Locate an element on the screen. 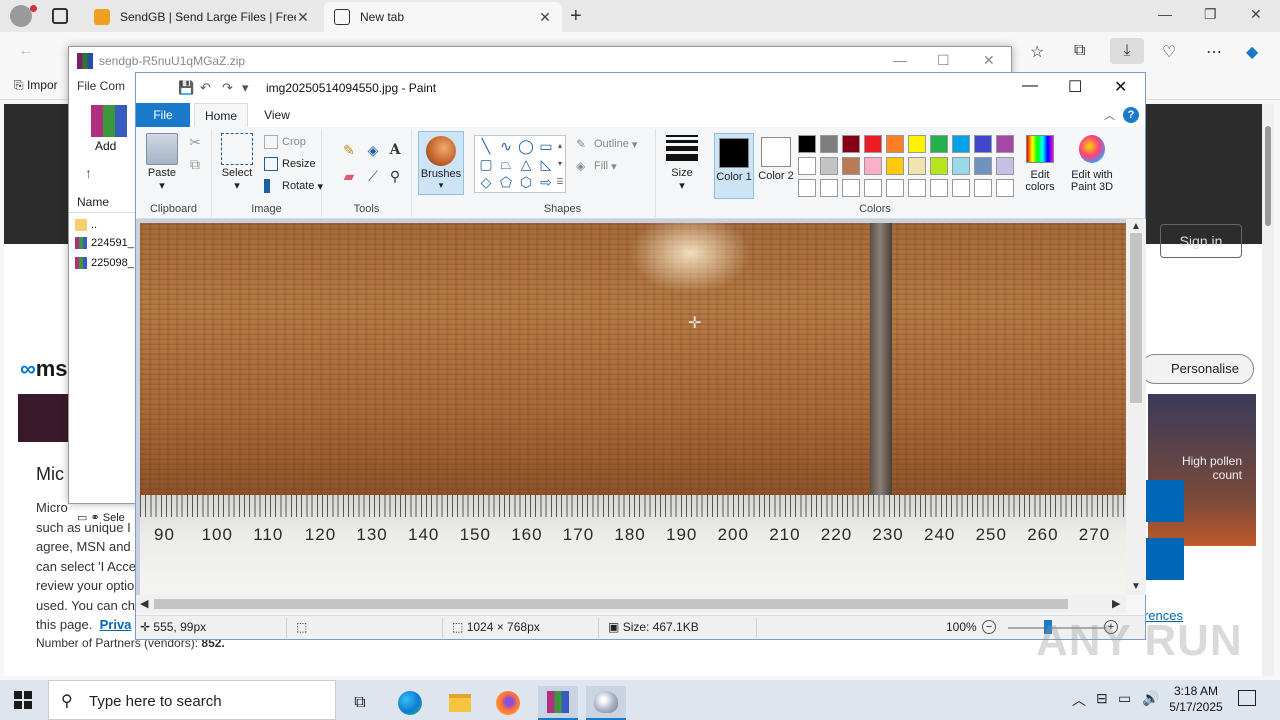 Image resolution: width=1280 pixels, height=720 pixels. color2-button: Color 2 is located at coordinates (776, 166).